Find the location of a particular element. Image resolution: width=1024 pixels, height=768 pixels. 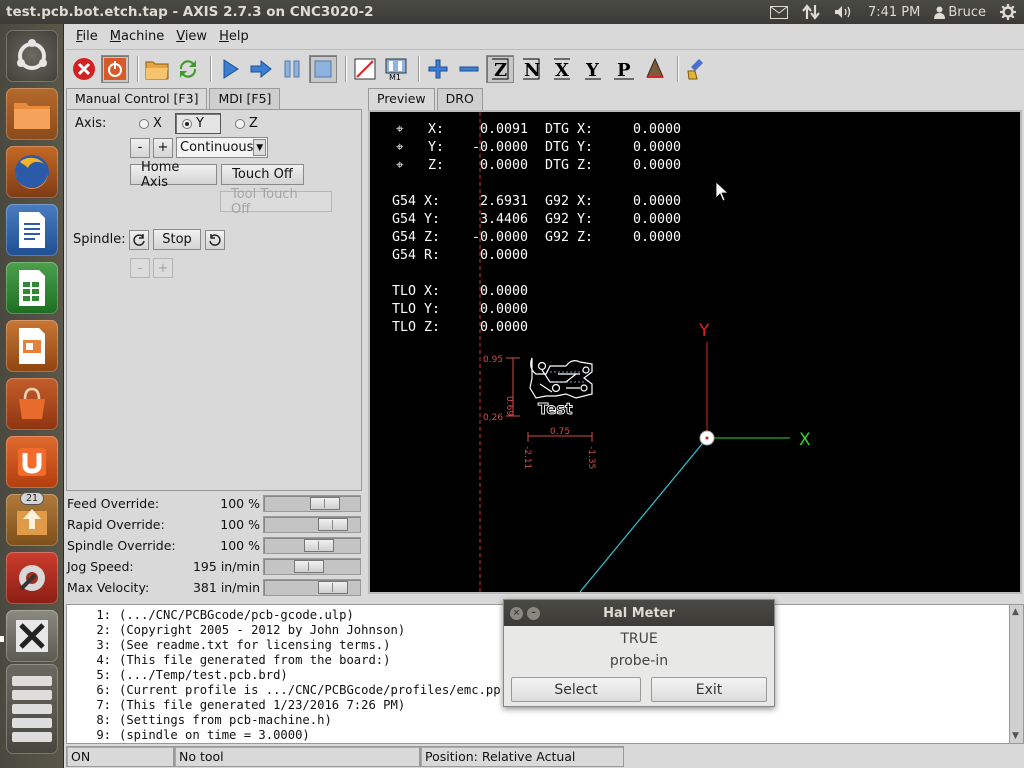

view-x-icon: X is located at coordinates (562, 69).